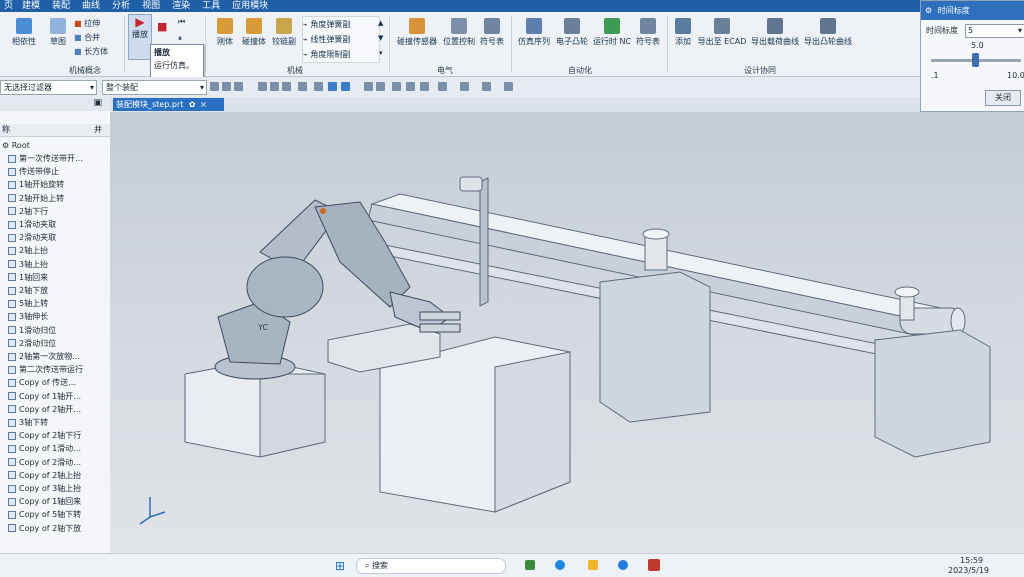 The width and height of the screenshot is (1024, 577). What do you see at coordinates (59, 369) in the screenshot?
I see `tree-item: 第二次传送带运行` at bounding box center [59, 369].